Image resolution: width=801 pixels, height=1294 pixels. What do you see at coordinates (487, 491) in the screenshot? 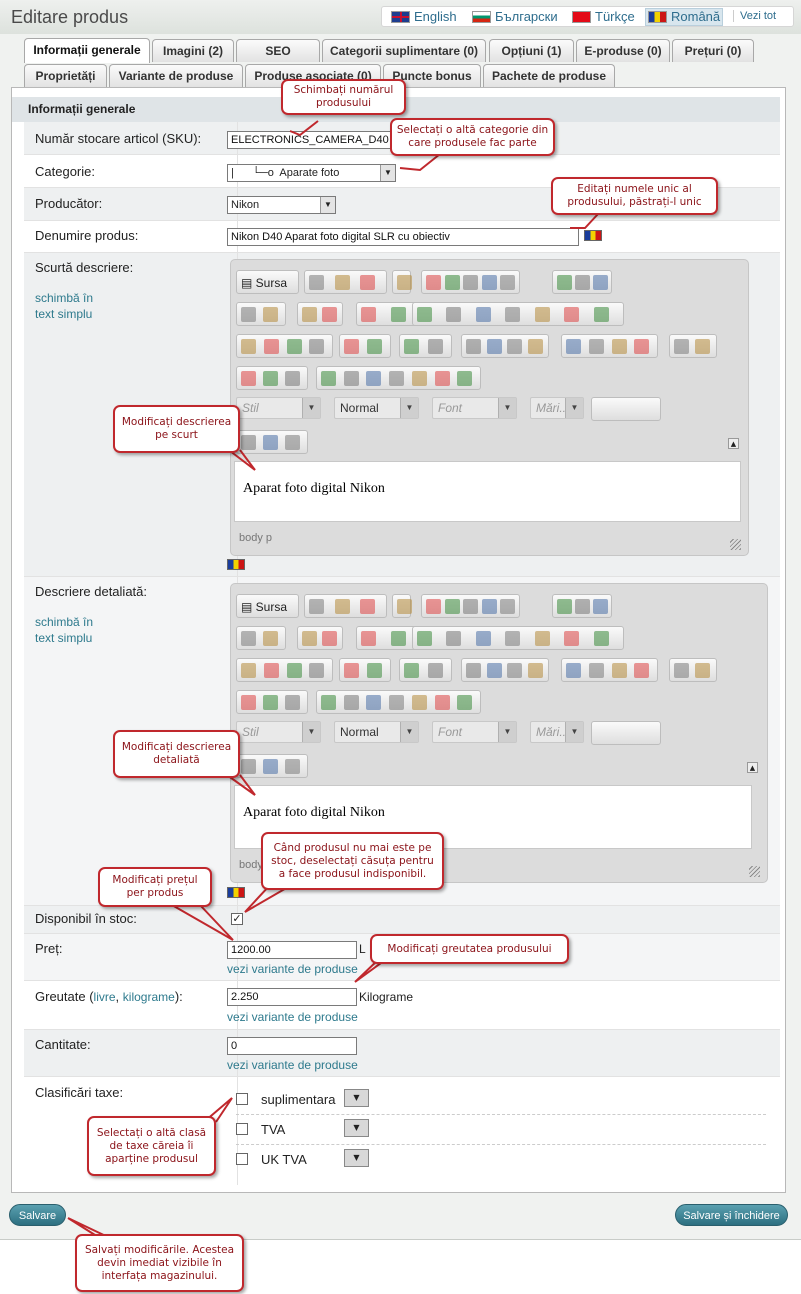
I see `editor-content-area: Aparat foto digital Nikon` at bounding box center [487, 491].